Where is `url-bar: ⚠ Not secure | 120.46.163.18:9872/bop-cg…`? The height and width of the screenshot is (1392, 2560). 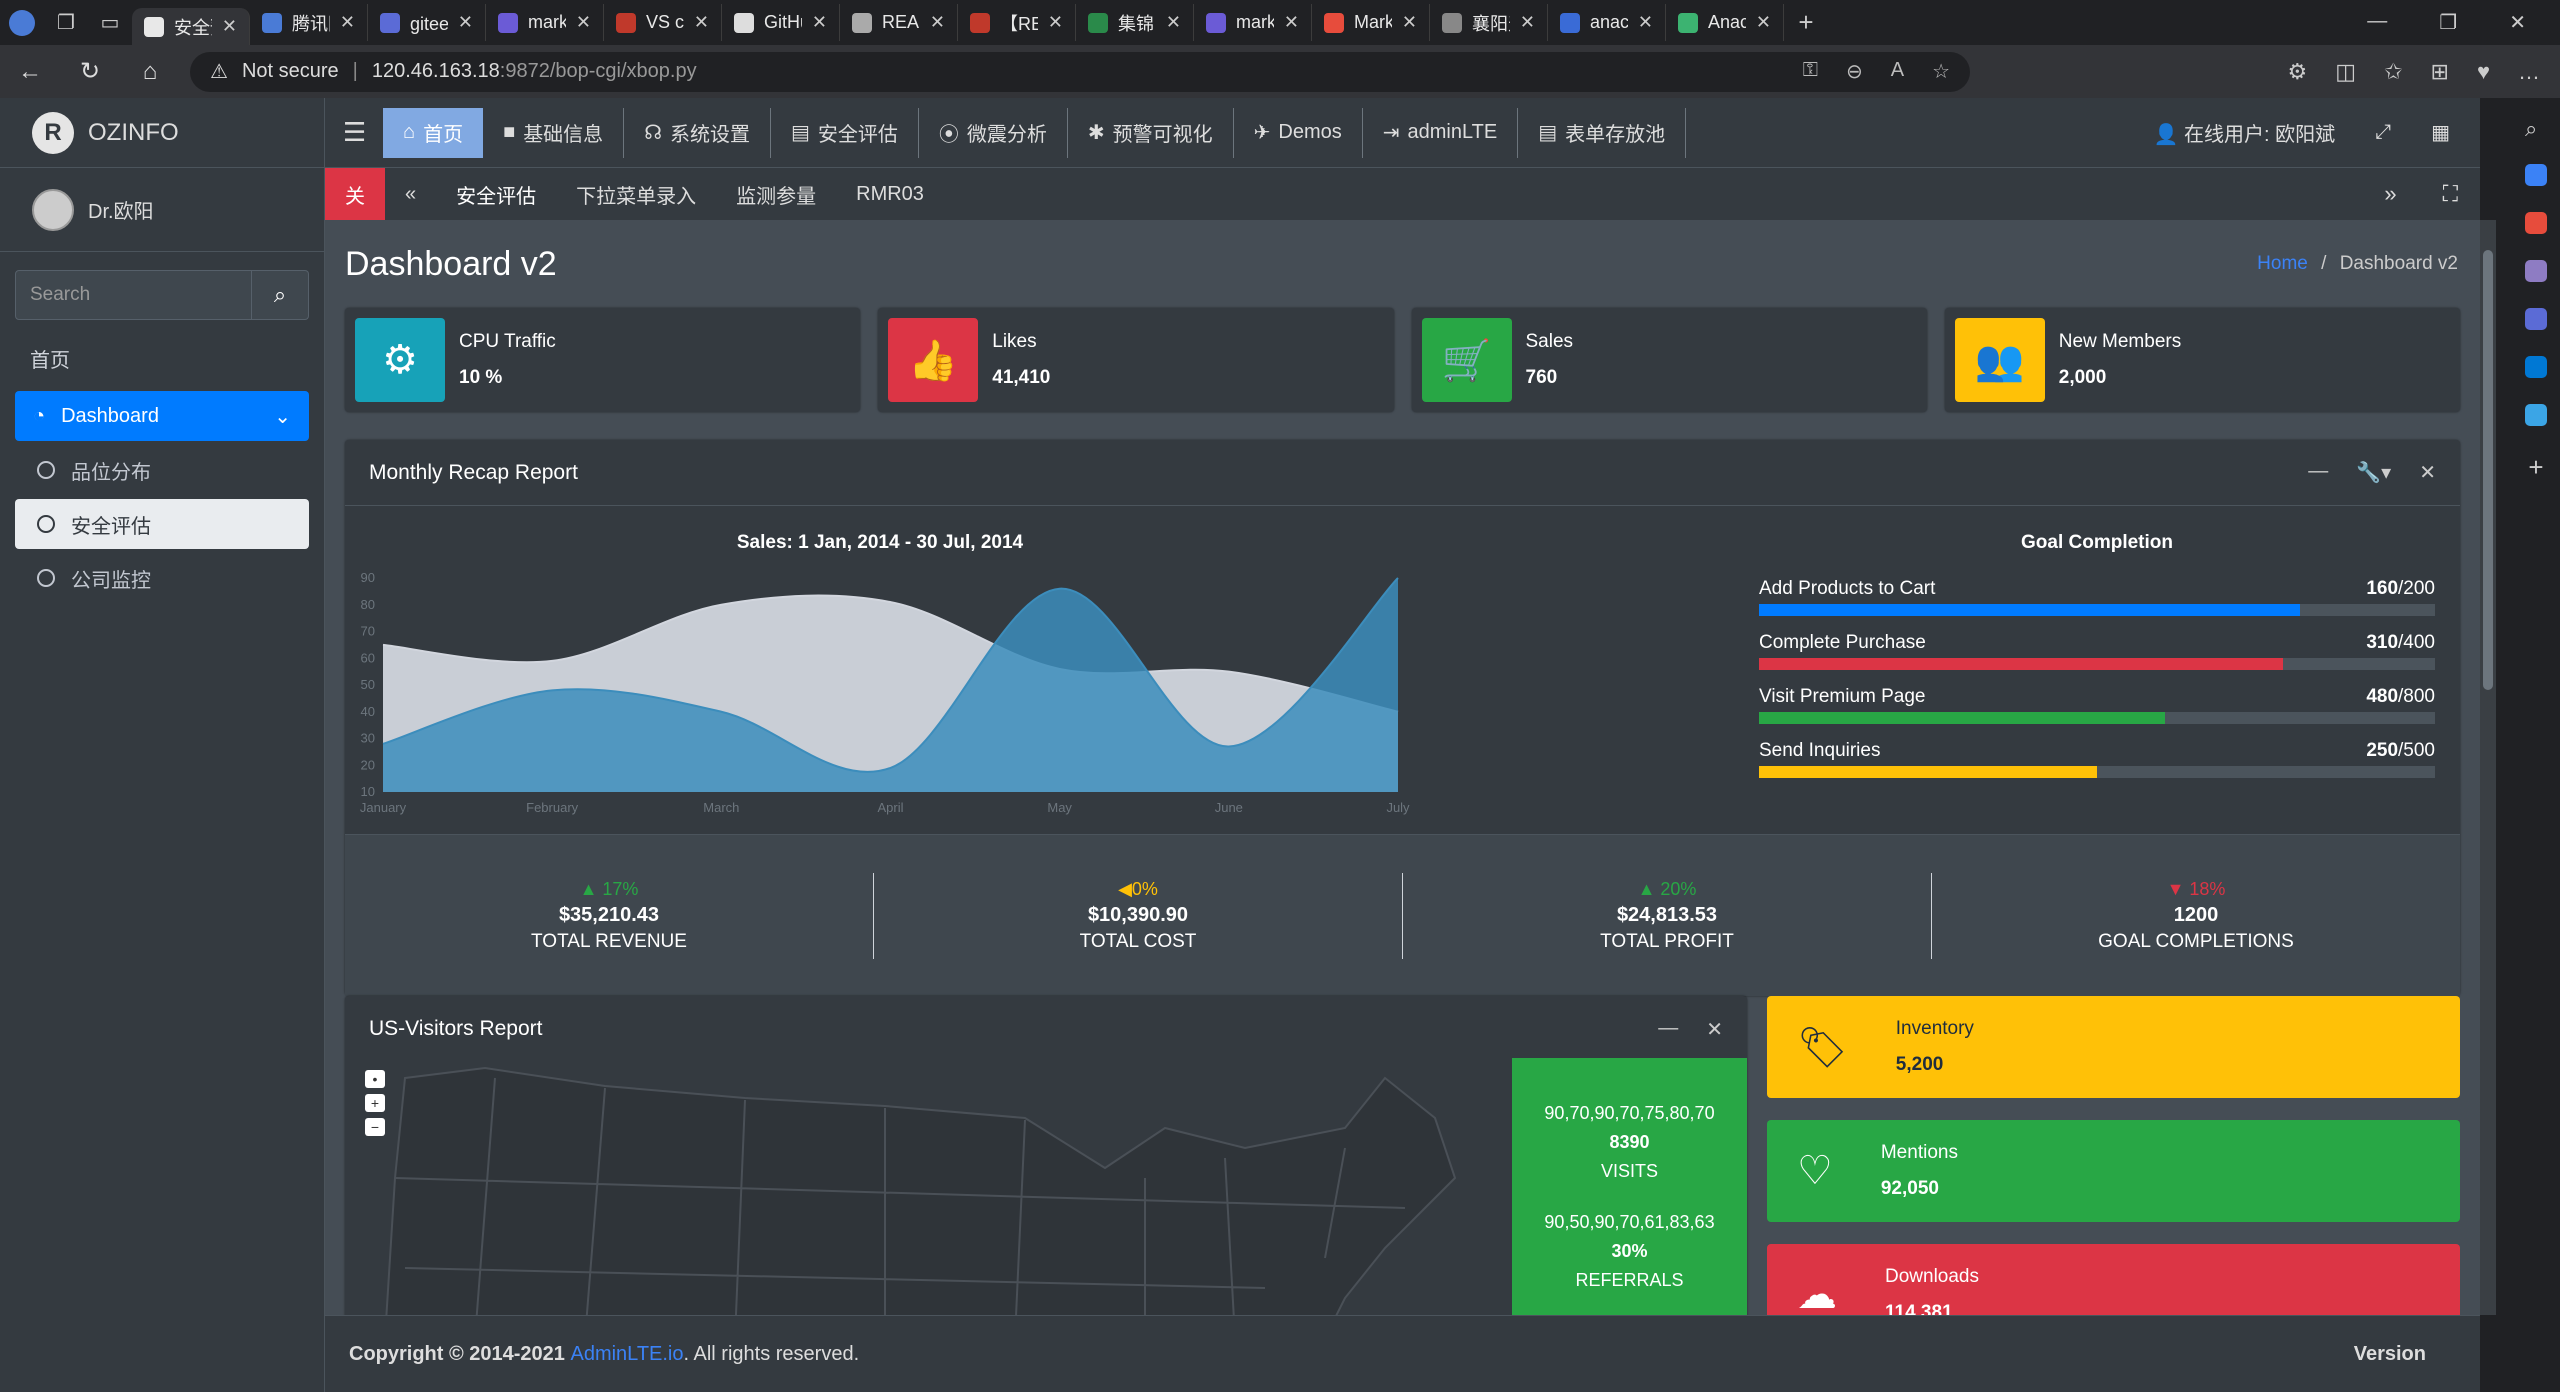
url-bar: ⚠ Not secure | 120.46.163.18:9872/bop-cg… is located at coordinates (1080, 71).